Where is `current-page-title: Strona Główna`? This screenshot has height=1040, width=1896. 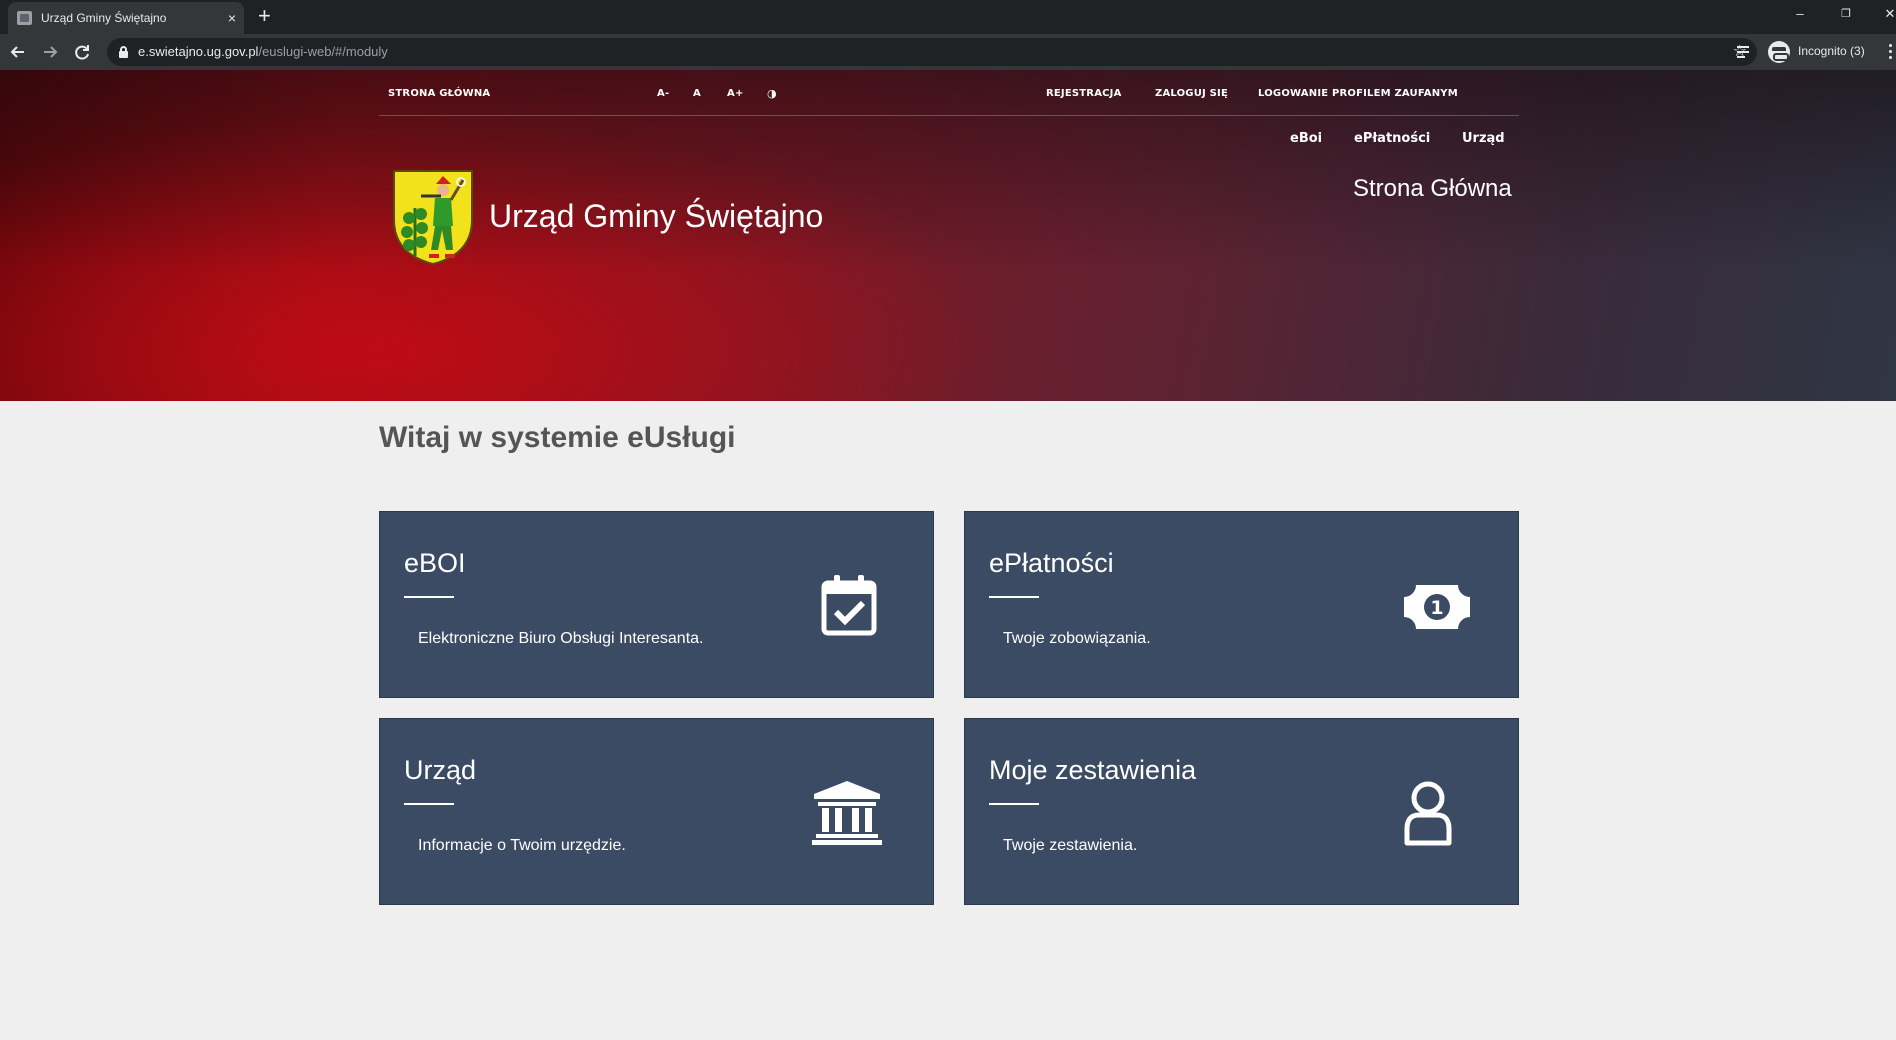 current-page-title: Strona Główna is located at coordinates (1432, 188).